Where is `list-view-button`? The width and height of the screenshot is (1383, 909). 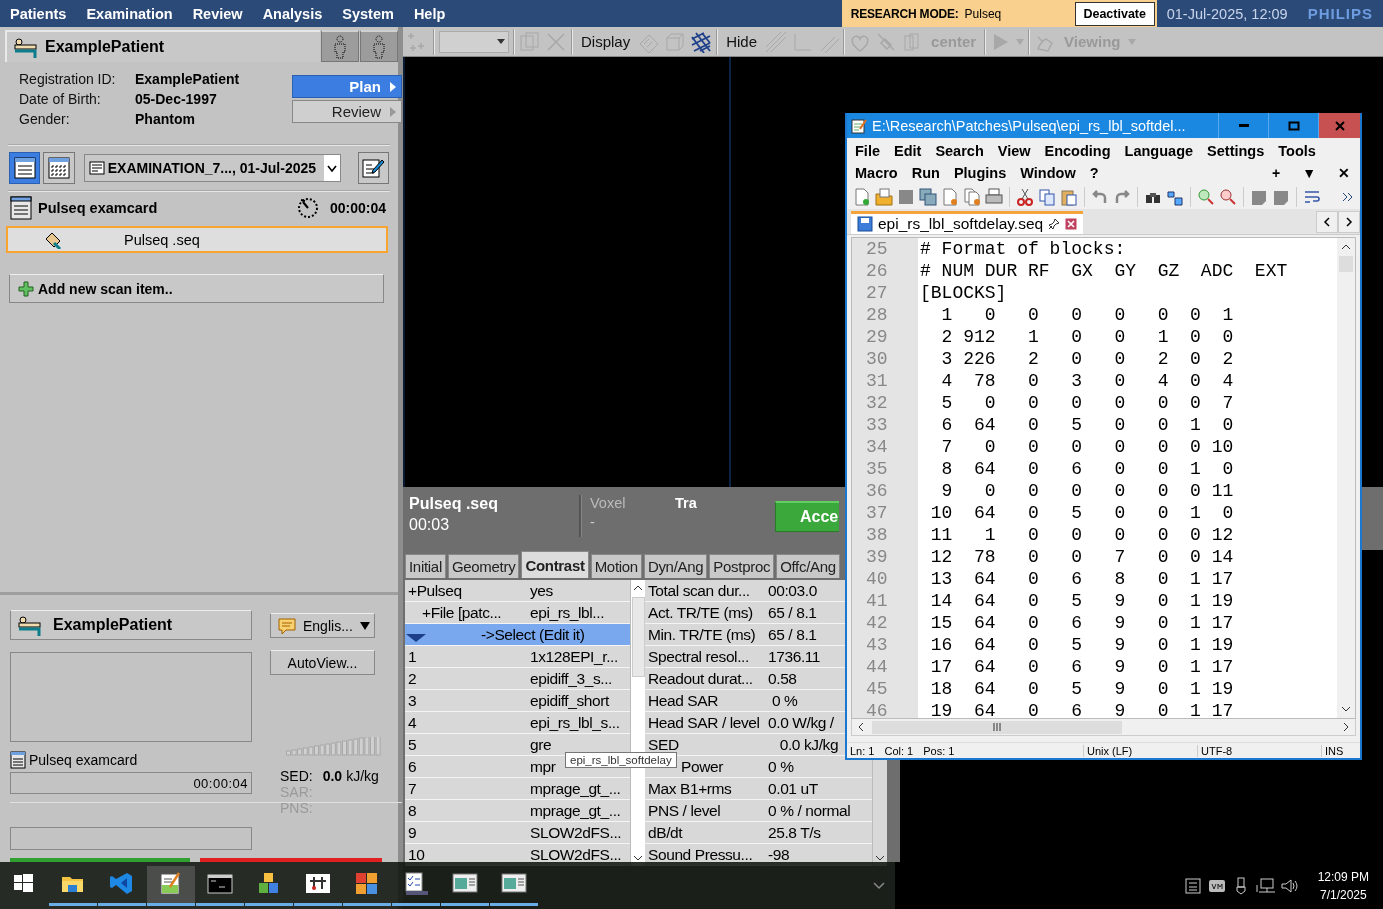 list-view-button is located at coordinates (25, 168).